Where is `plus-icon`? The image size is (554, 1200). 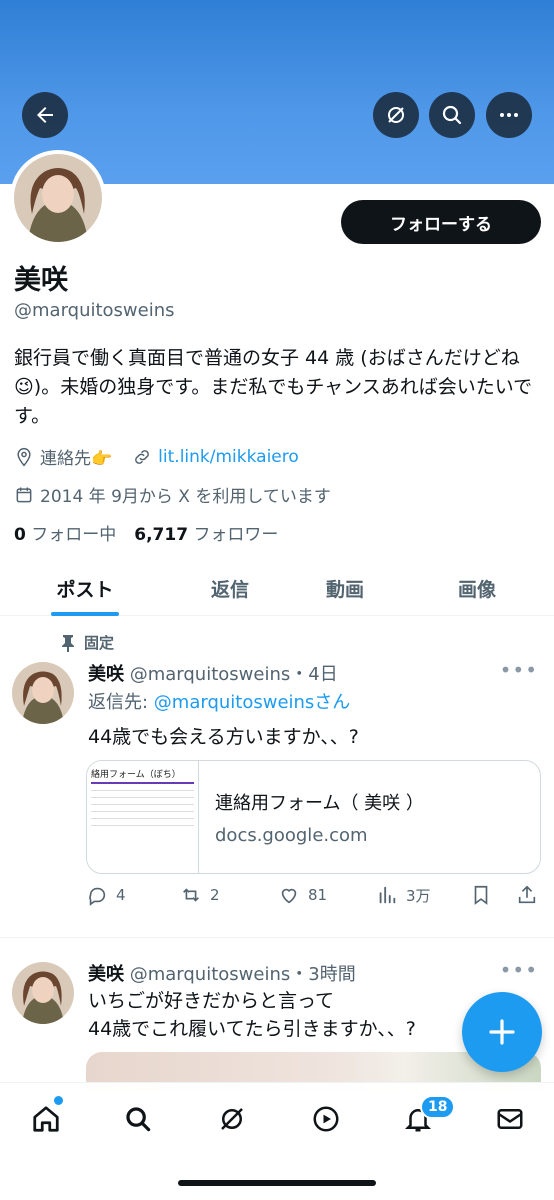 plus-icon is located at coordinates (502, 1032).